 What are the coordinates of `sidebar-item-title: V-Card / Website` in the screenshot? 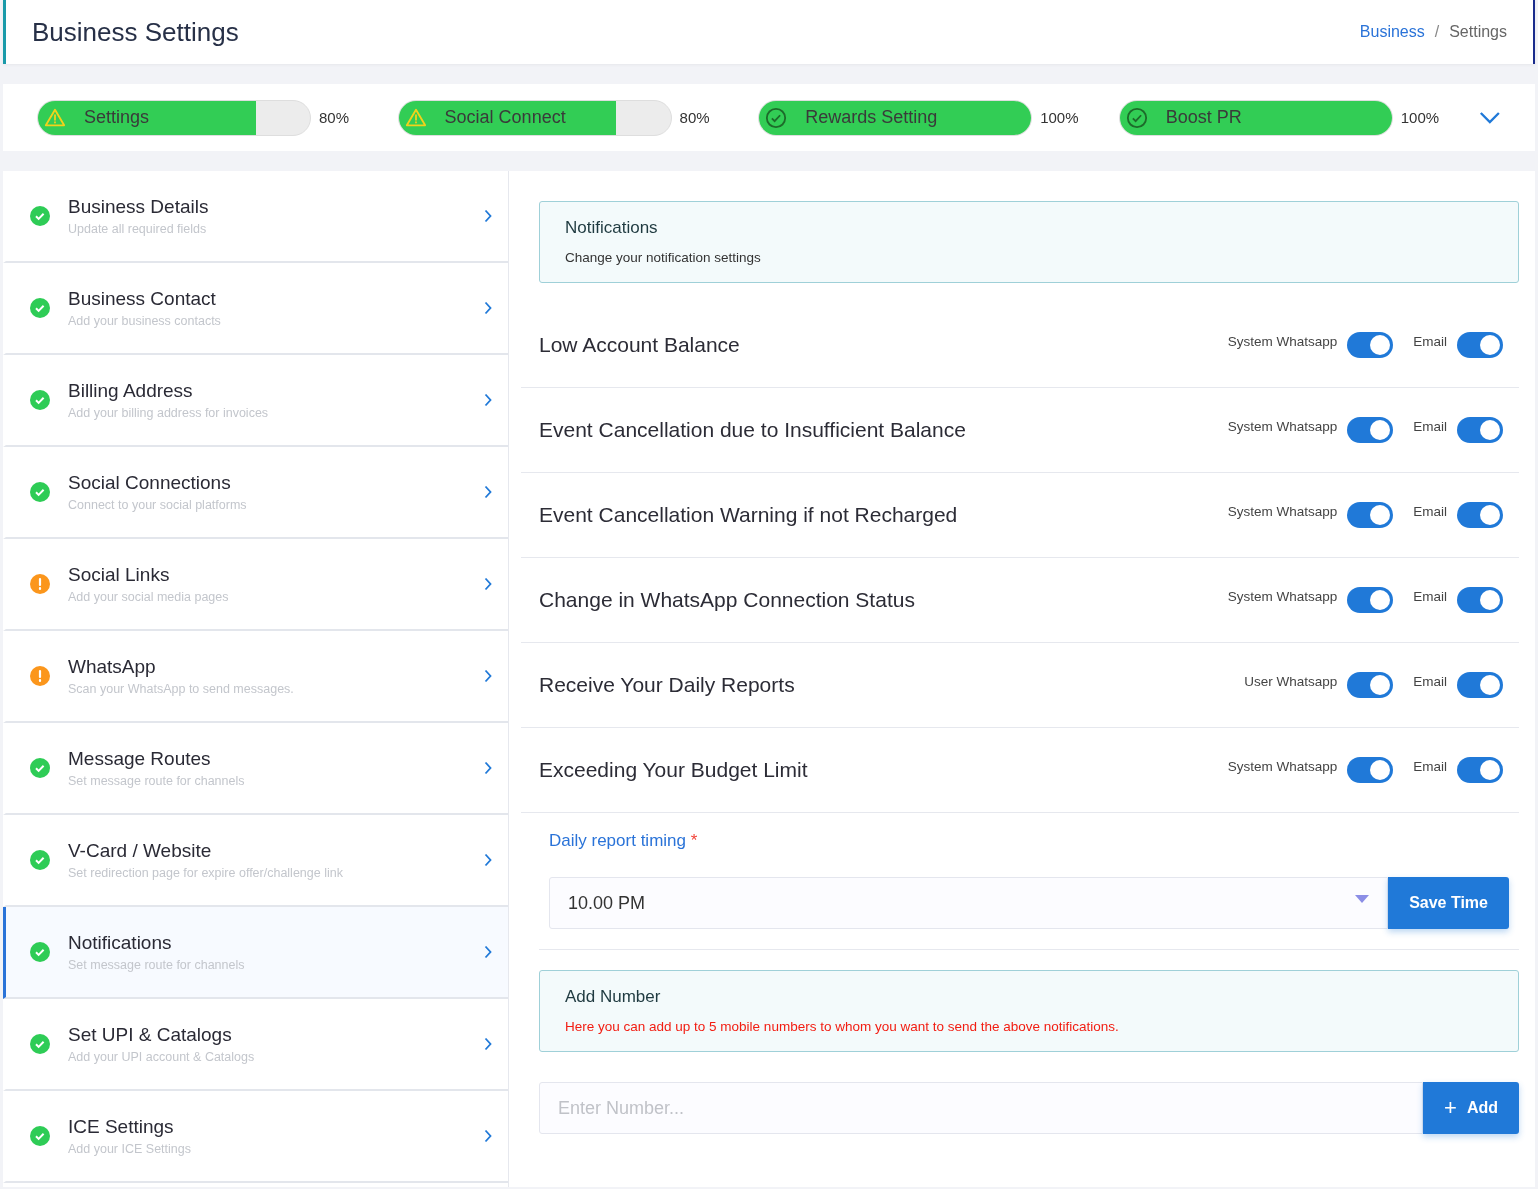 It's located at (140, 851).